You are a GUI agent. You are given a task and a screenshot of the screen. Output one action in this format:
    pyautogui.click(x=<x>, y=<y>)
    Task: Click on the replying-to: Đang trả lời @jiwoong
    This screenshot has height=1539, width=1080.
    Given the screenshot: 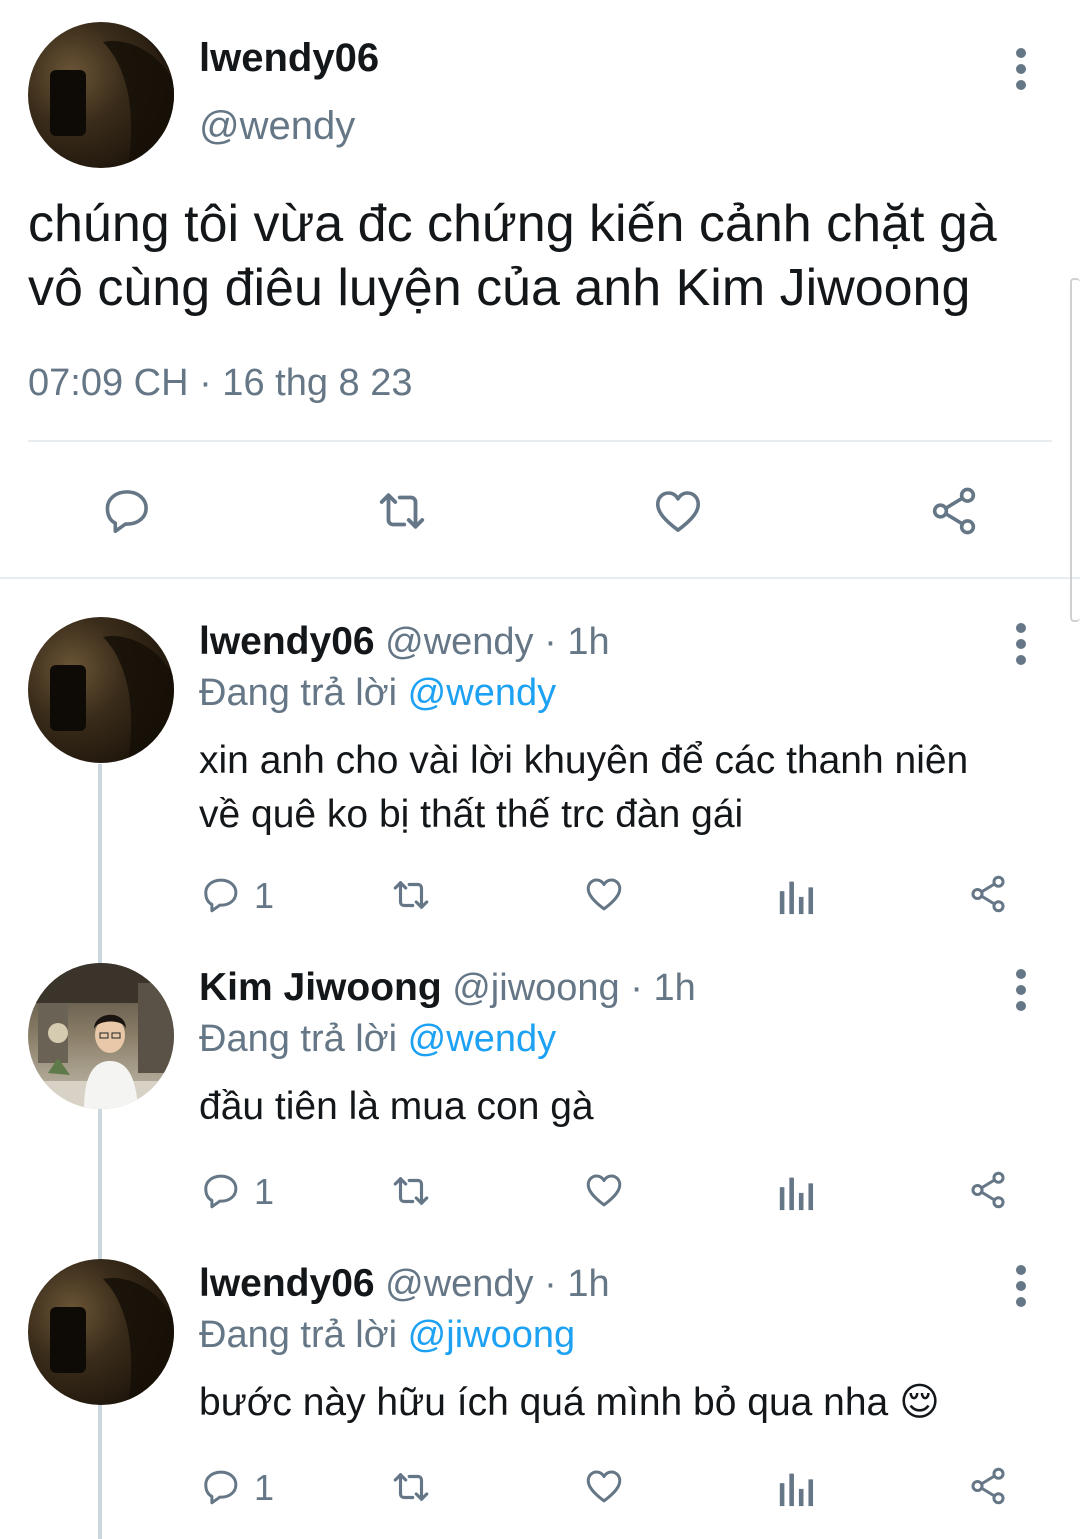 What is the action you would take?
    pyautogui.click(x=387, y=1335)
    